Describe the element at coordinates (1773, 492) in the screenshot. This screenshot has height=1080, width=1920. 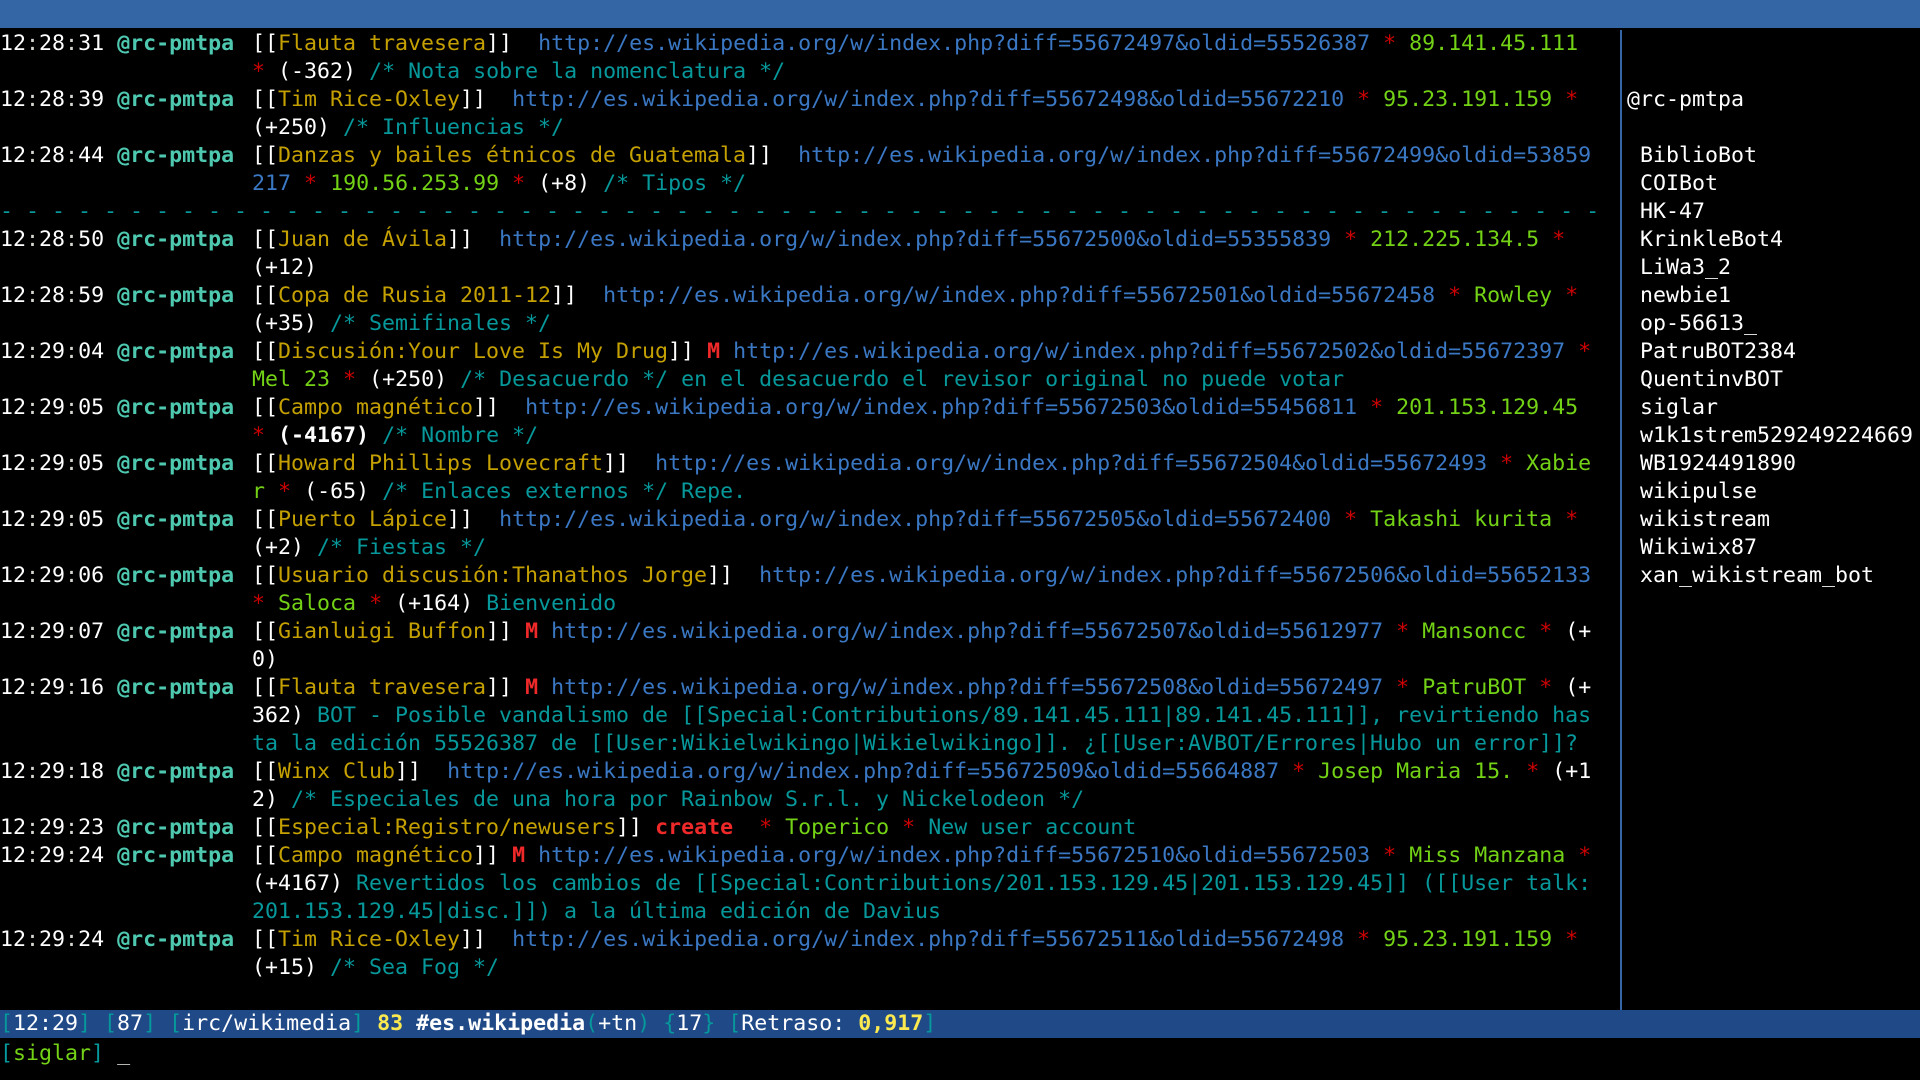
I see `nicklist-user: wikipulse` at that location.